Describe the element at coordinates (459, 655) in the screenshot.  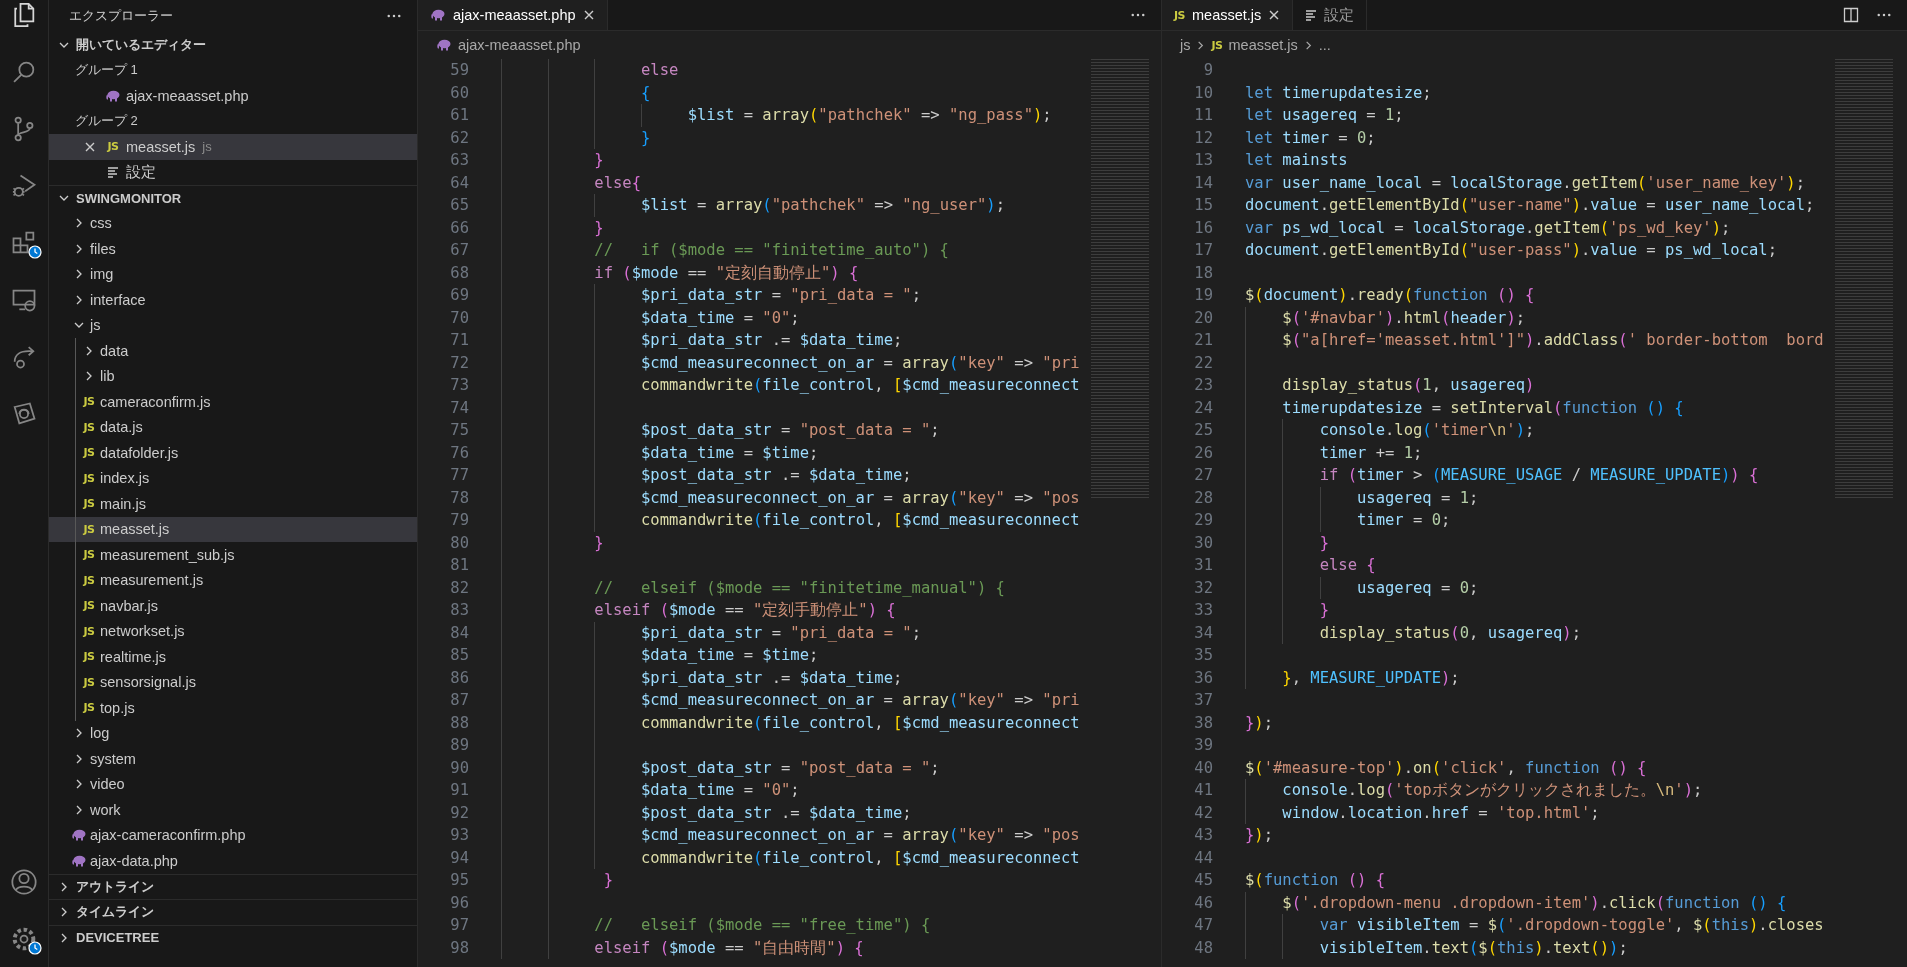
I see `line-number: 85` at that location.